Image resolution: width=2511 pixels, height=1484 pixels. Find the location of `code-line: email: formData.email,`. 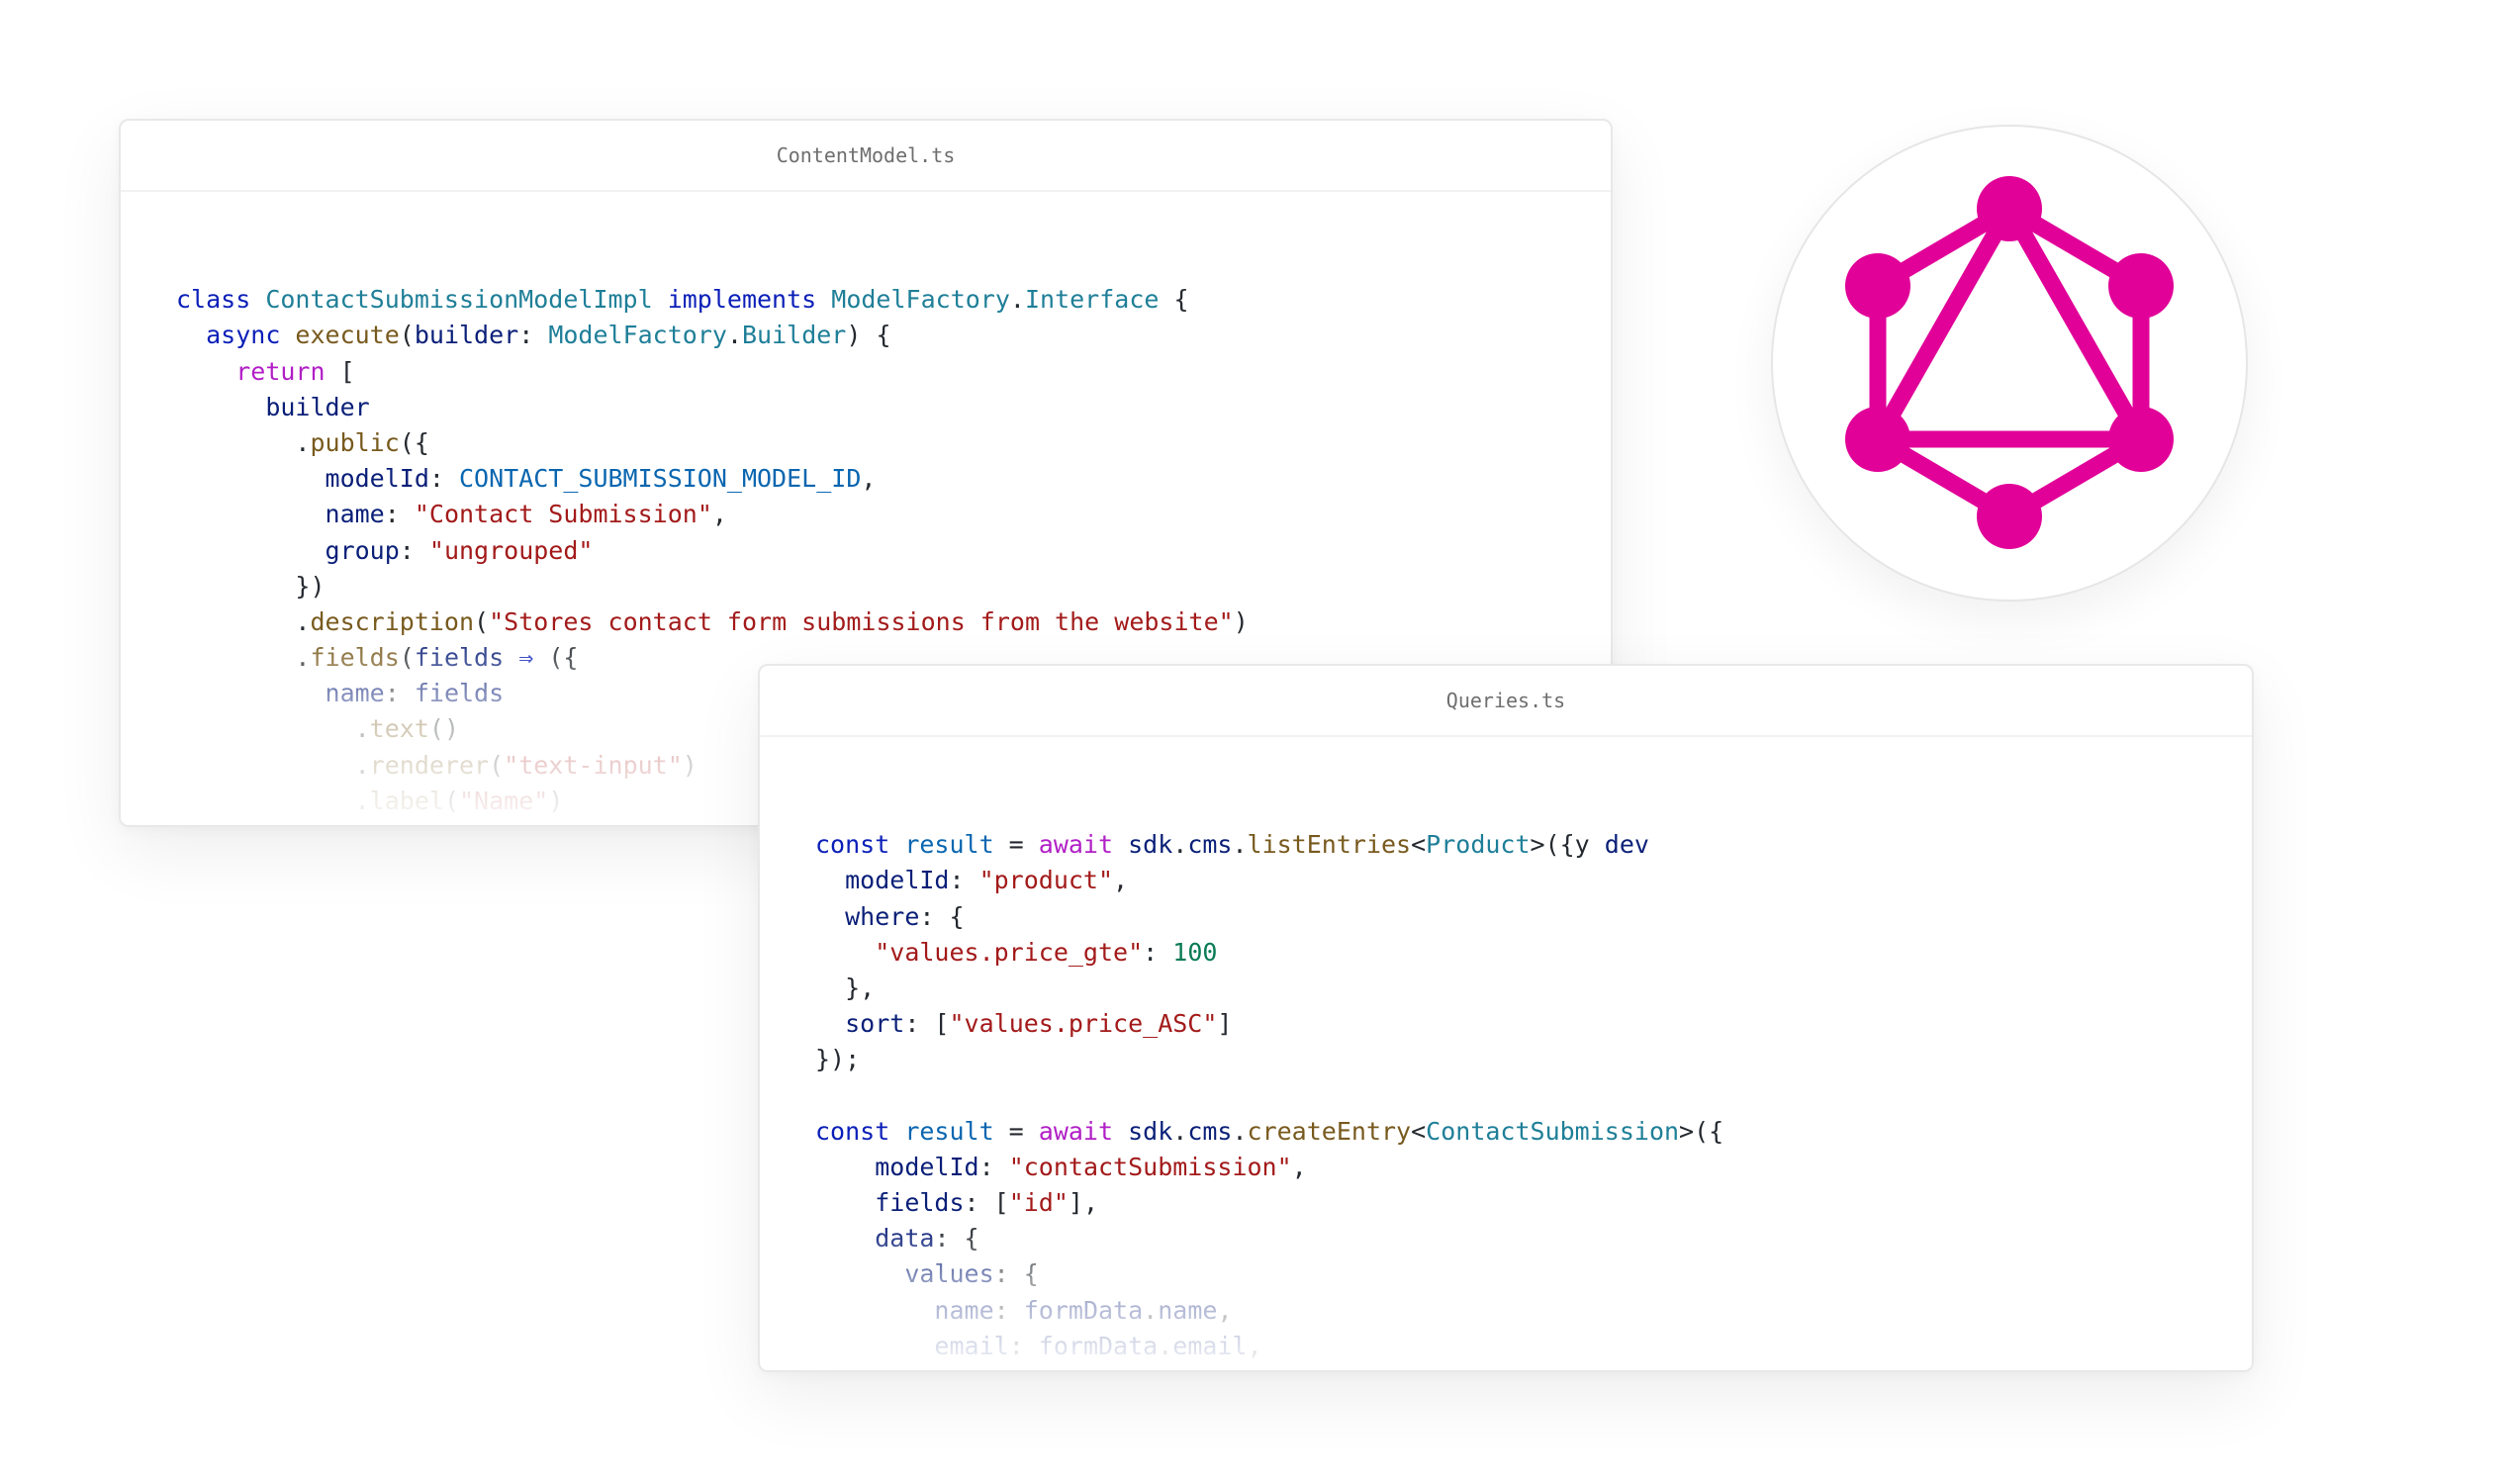

code-line: email: formData.email, is located at coordinates (1533, 1346).